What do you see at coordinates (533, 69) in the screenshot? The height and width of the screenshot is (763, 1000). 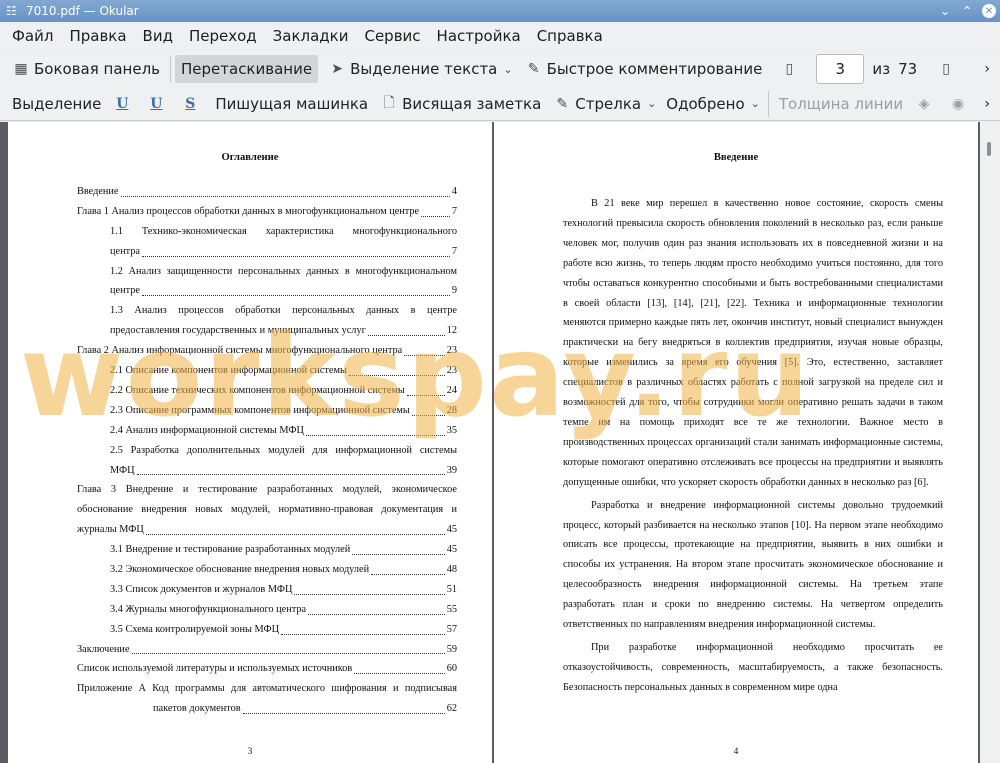 I see `pen-icon: ✎` at bounding box center [533, 69].